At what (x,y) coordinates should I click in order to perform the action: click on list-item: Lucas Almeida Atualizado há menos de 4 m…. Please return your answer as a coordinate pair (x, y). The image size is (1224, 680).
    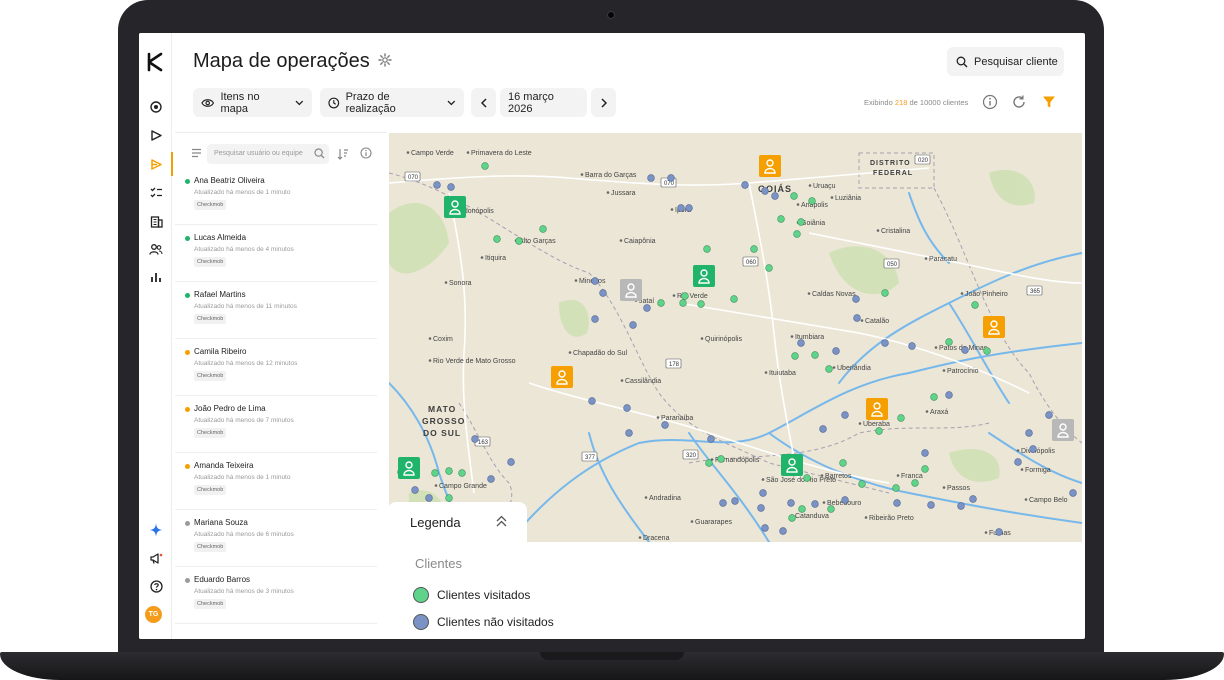
    Looking at the image, I should click on (276, 253).